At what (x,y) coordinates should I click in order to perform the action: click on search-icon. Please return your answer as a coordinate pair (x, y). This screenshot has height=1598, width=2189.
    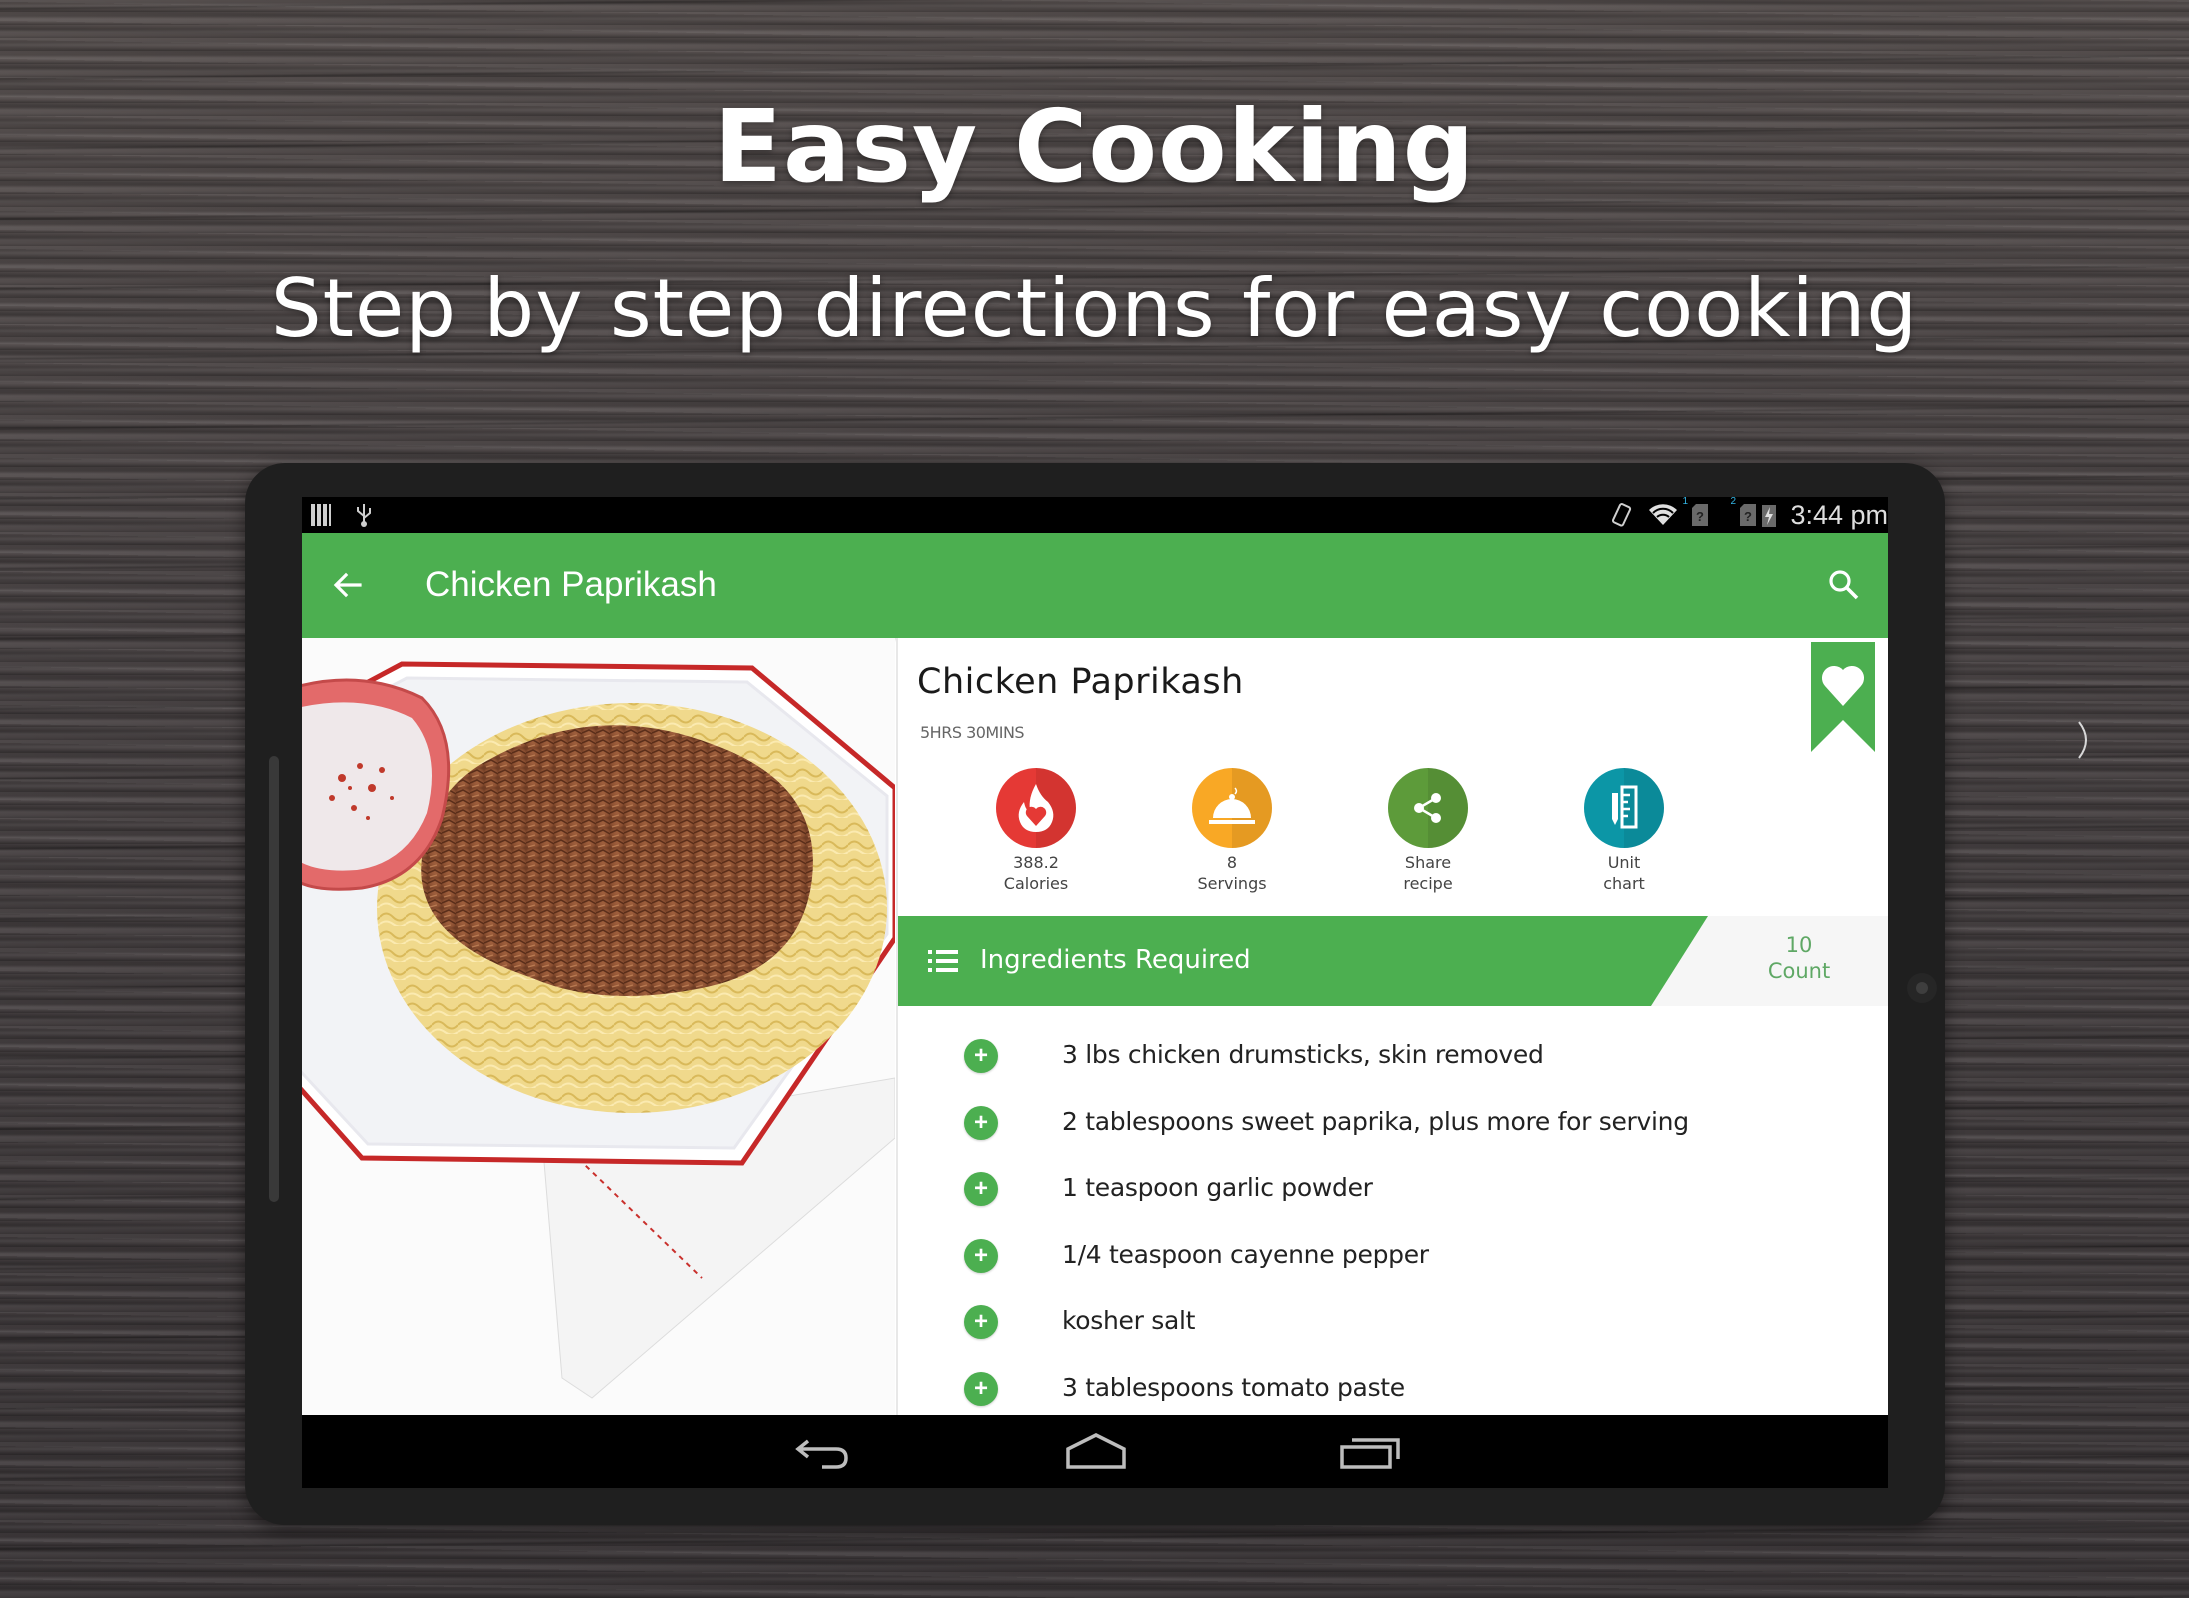
    Looking at the image, I should click on (1844, 585).